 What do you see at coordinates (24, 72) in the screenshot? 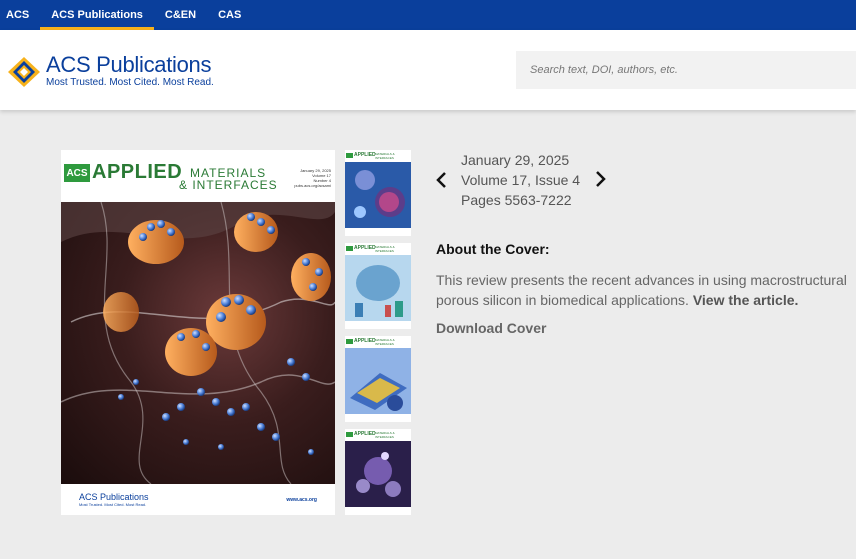
I see `acs-hexagon-logo-icon` at bounding box center [24, 72].